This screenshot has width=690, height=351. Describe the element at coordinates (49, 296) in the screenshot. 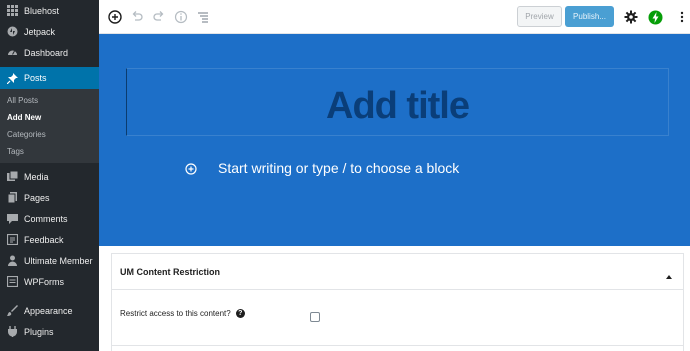

I see `menu-spacer` at that location.